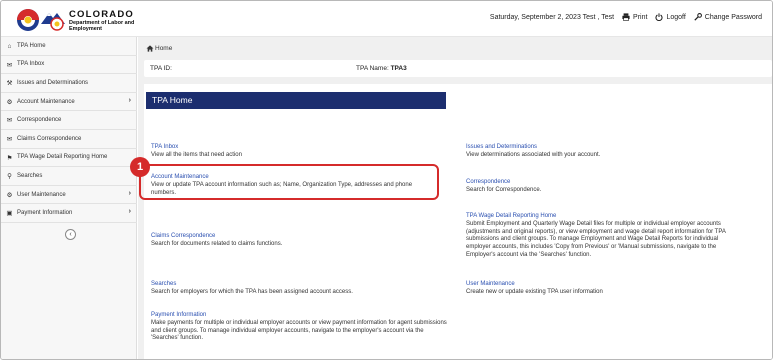  Describe the element at coordinates (41, 20) in the screenshot. I see `colorado-c-logo-icon` at that location.